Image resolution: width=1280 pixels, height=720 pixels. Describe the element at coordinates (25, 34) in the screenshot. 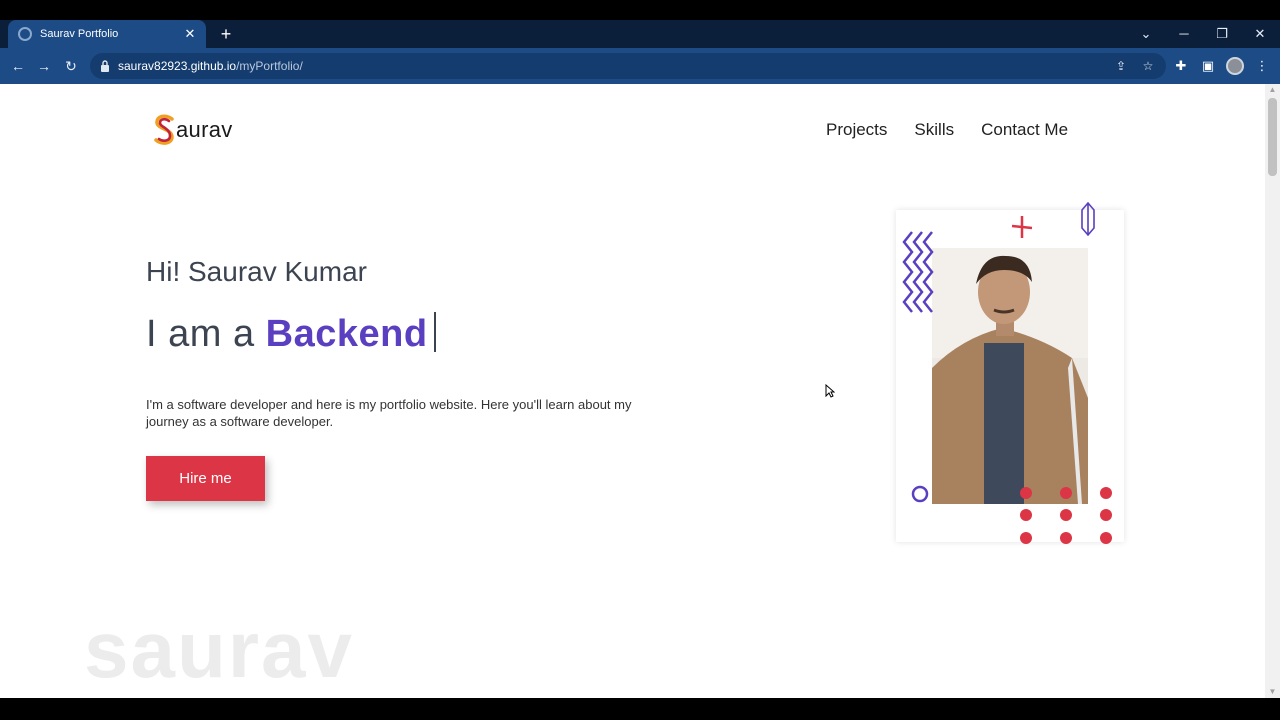

I see `globe-icon` at that location.